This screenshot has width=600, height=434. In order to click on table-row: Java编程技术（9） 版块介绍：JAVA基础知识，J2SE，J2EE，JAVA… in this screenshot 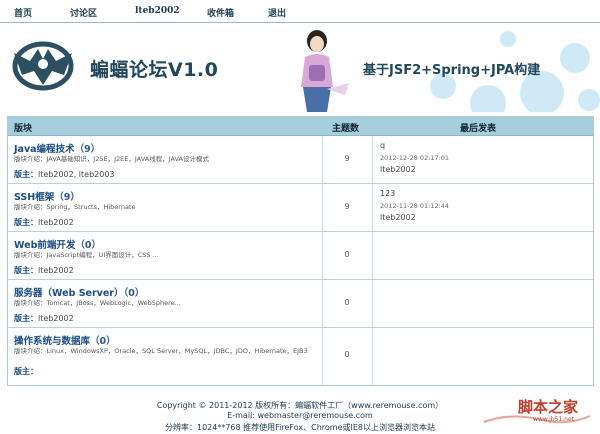, I will do `click(300, 160)`.